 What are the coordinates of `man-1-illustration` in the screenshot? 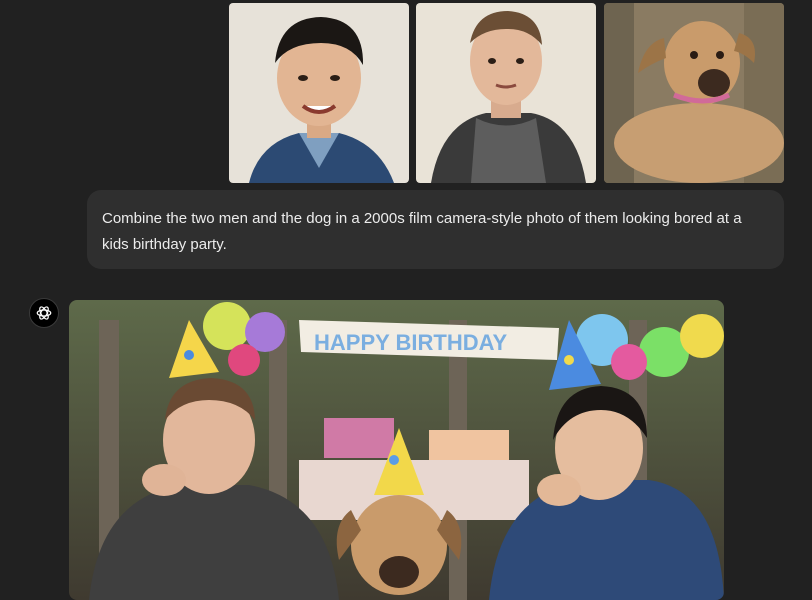 It's located at (319, 93).